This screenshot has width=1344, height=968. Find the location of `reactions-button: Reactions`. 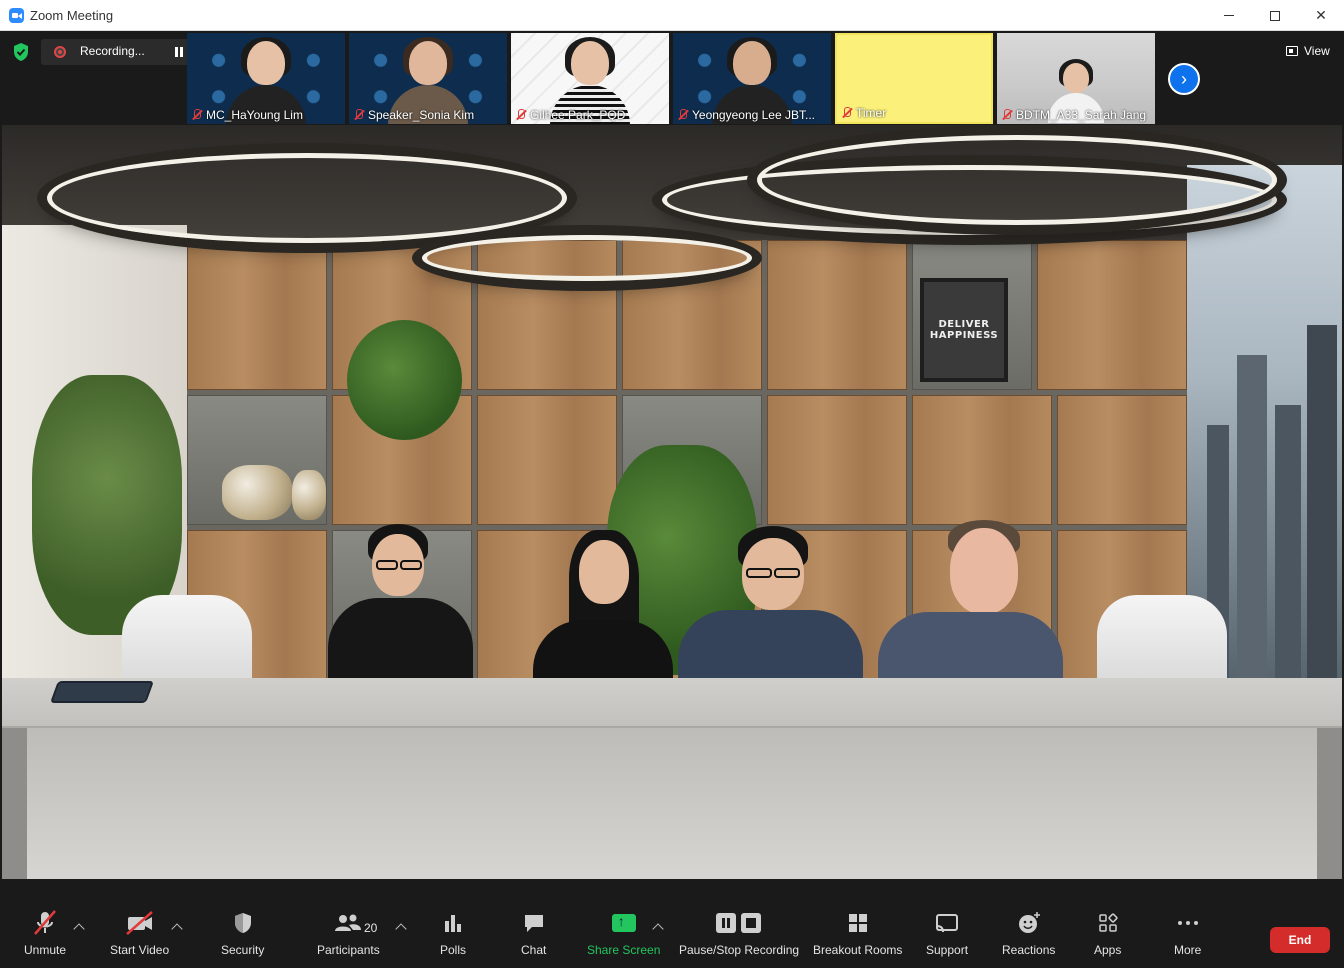

reactions-button: Reactions is located at coordinates (1028, 933).